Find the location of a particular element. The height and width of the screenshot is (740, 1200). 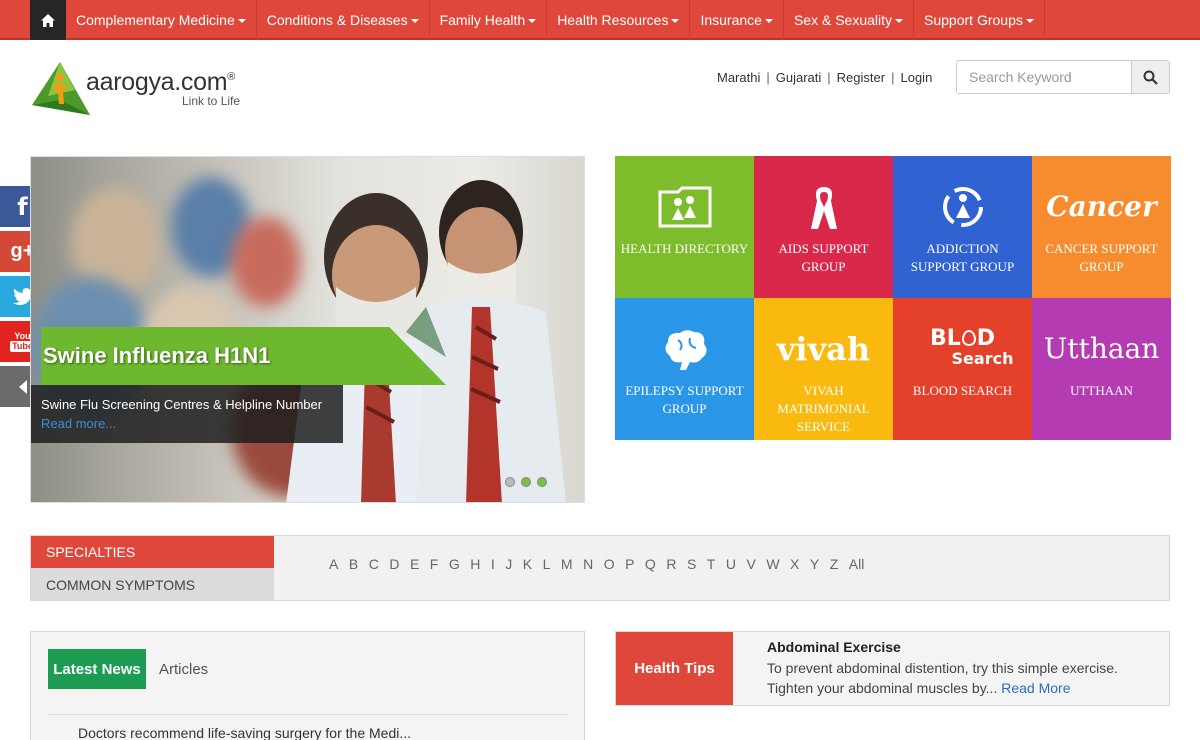

nav-label: Complementary Medicine is located at coordinates (155, 20).